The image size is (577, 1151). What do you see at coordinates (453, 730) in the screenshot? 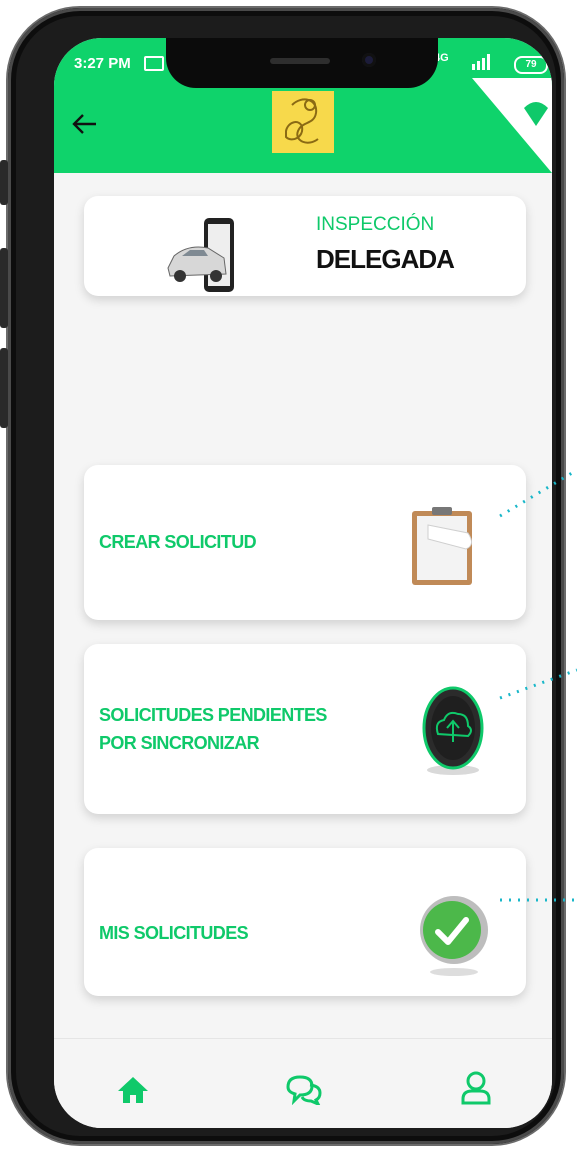
I see `cloud-upload-icon` at bounding box center [453, 730].